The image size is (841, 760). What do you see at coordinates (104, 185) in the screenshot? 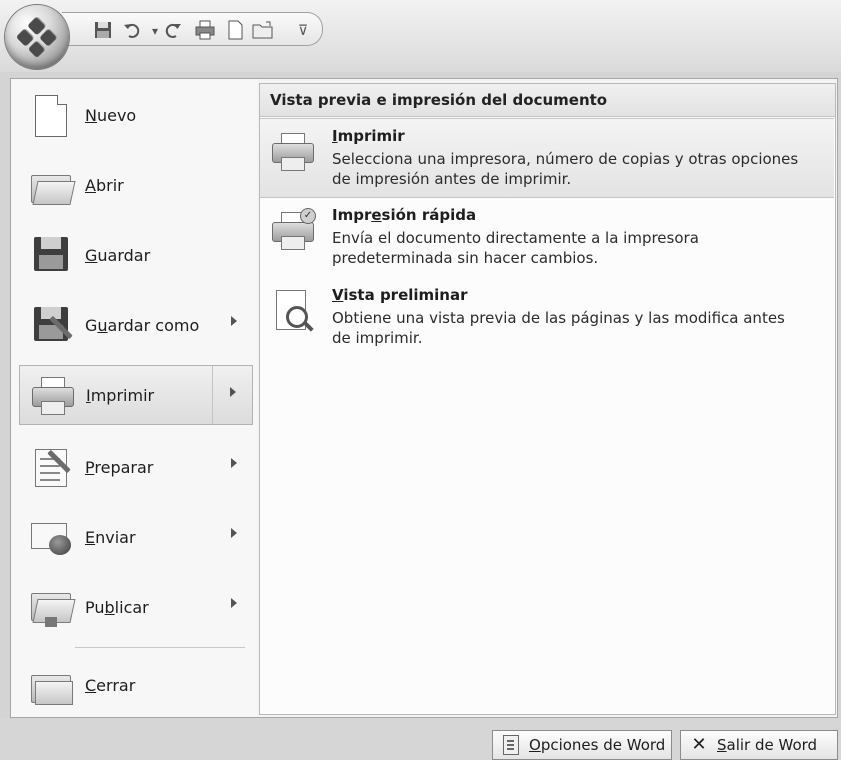
I see `menu-item-label: Abrir` at bounding box center [104, 185].